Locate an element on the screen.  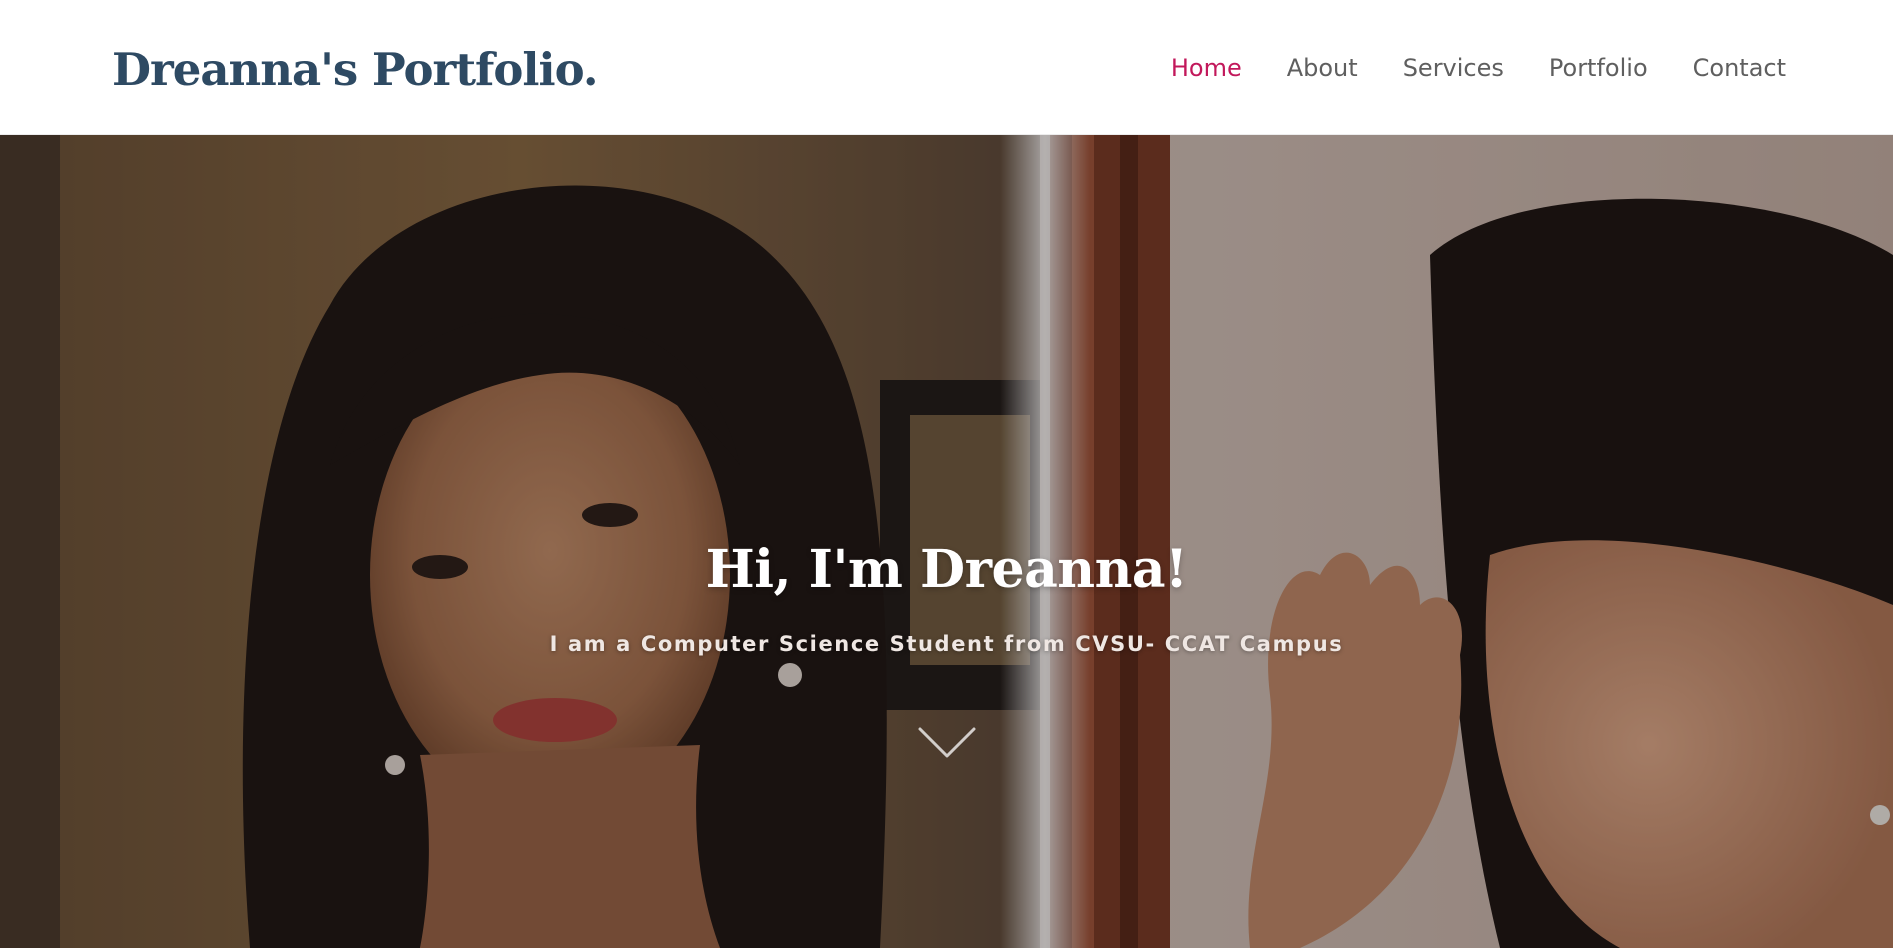
nav-about: About is located at coordinates (1322, 68).